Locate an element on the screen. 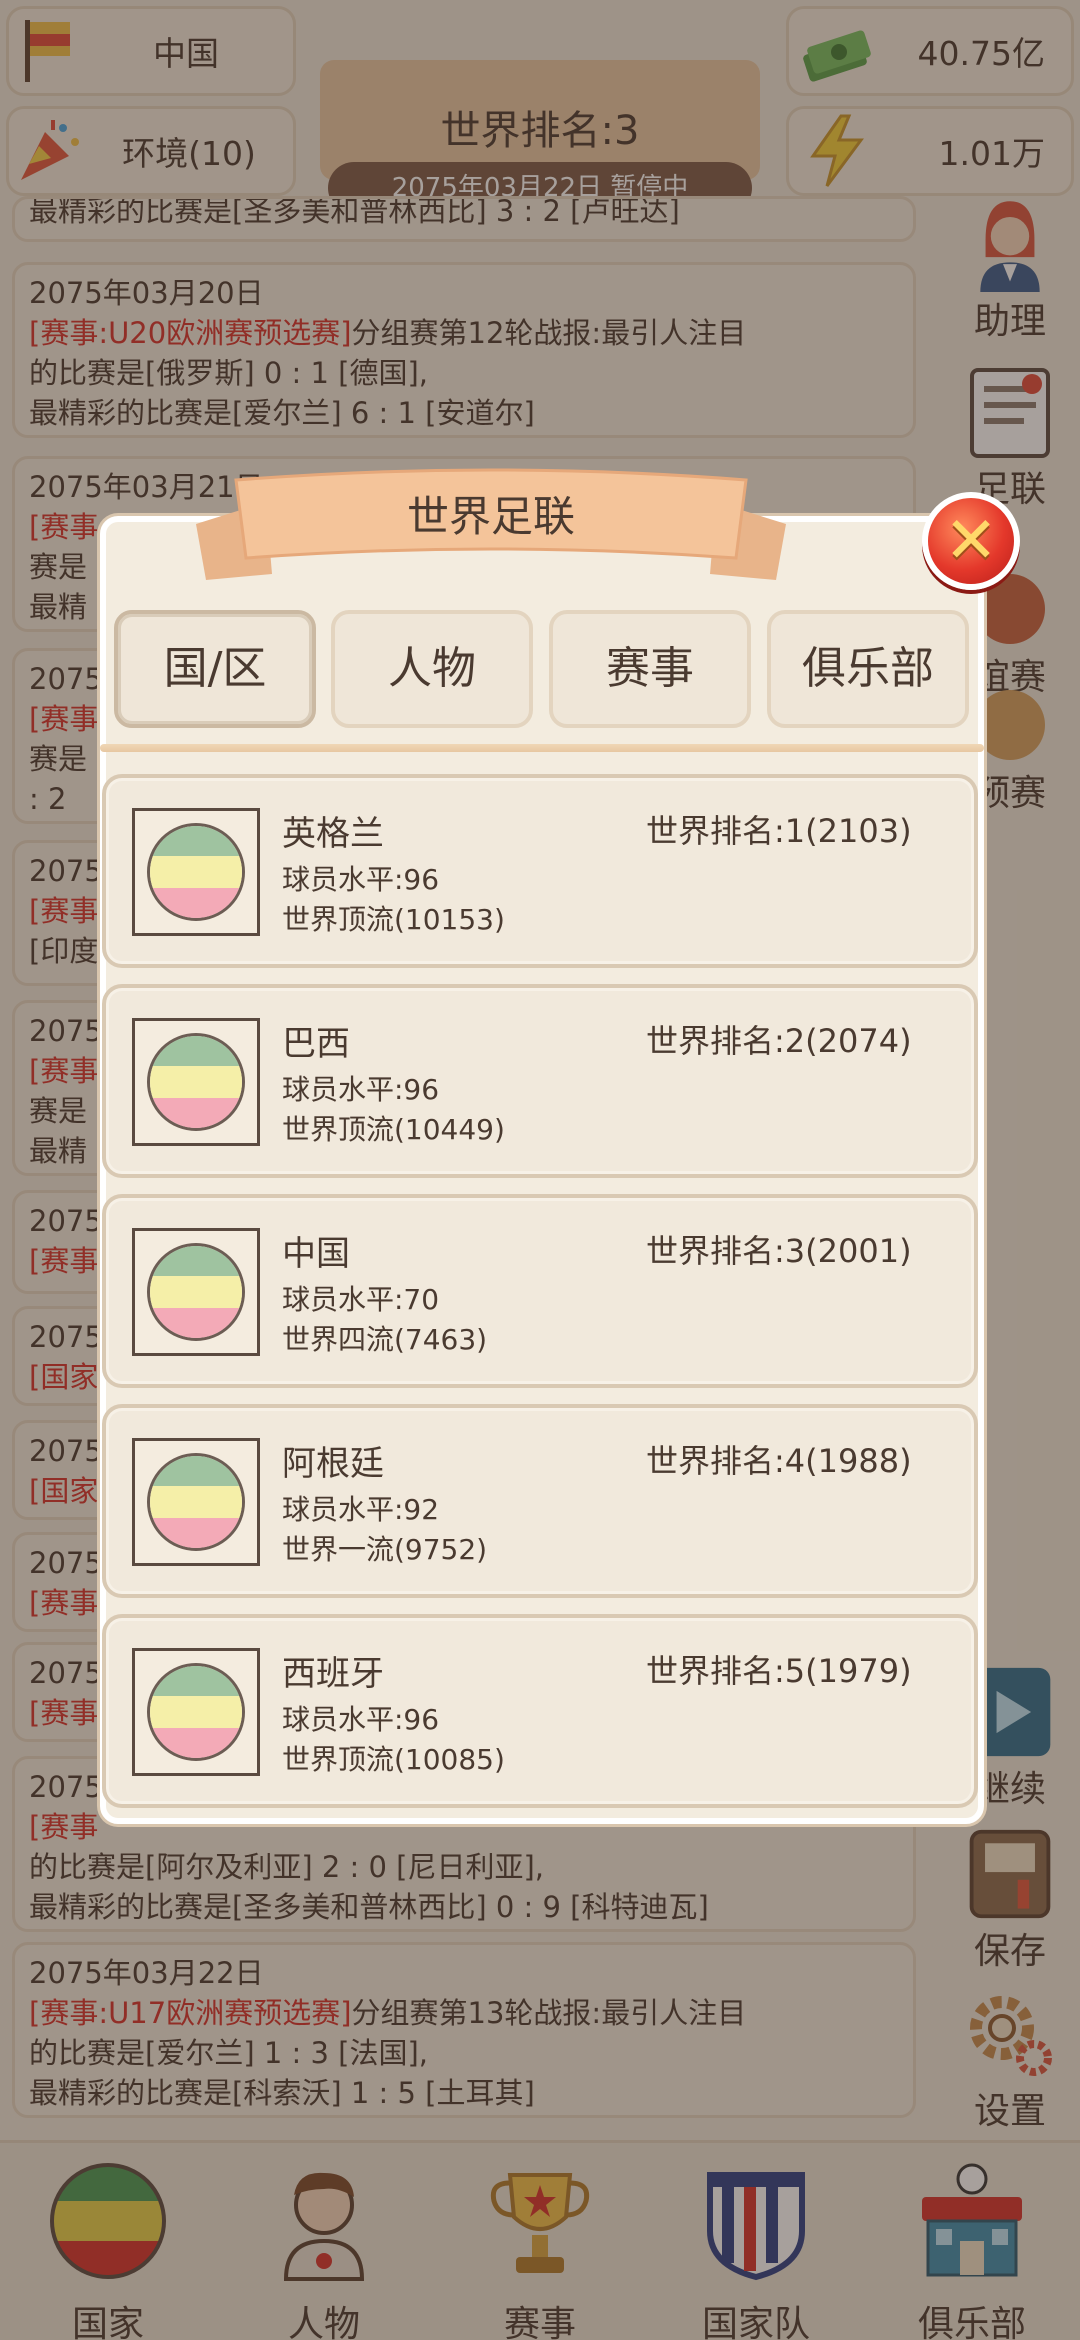 The width and height of the screenshot is (1080, 2340). dialog-title-banner: 世界足联 is located at coordinates (491, 527).